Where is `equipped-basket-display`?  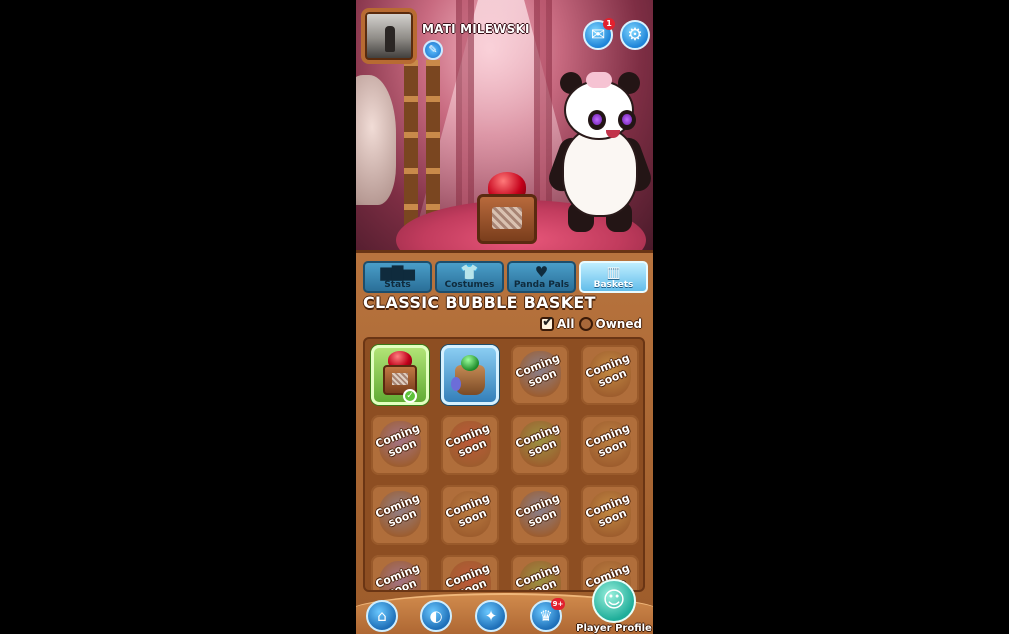
equipped-basket-display is located at coordinates (507, 209).